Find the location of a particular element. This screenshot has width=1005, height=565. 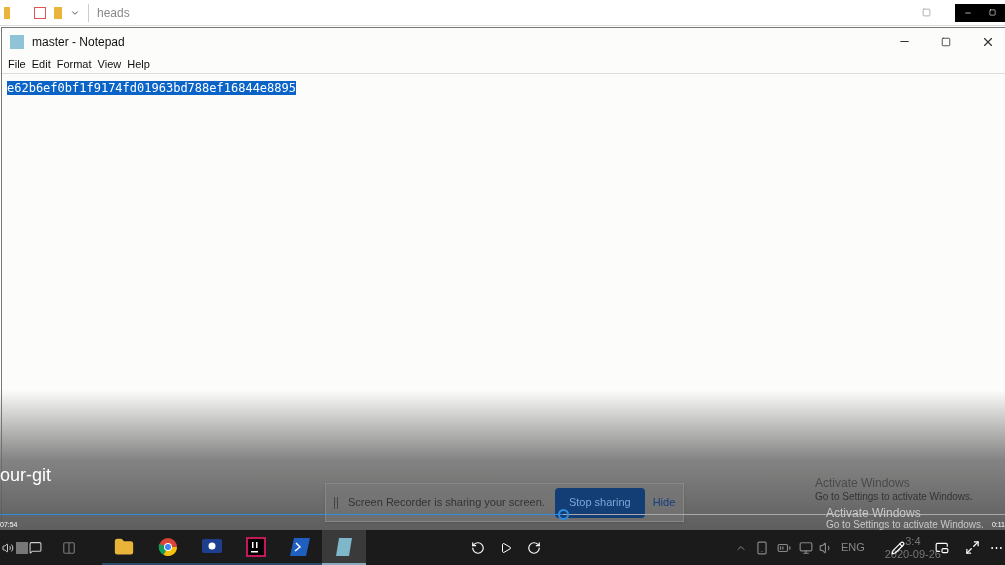

video-title: our-git is located at coordinates (26, 475).